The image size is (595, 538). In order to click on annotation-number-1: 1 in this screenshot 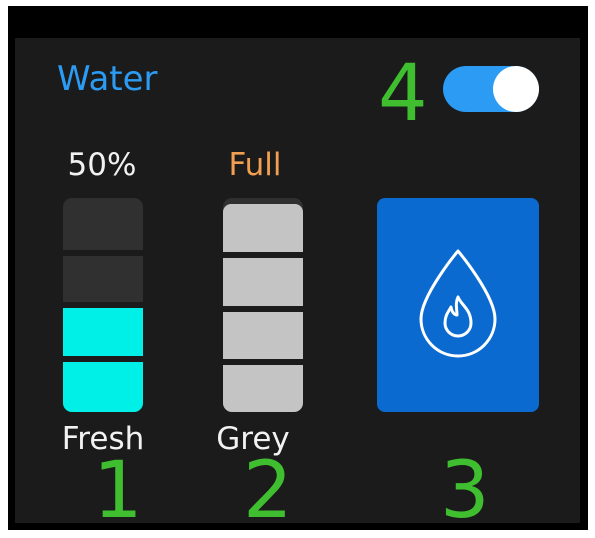, I will do `click(118, 491)`.